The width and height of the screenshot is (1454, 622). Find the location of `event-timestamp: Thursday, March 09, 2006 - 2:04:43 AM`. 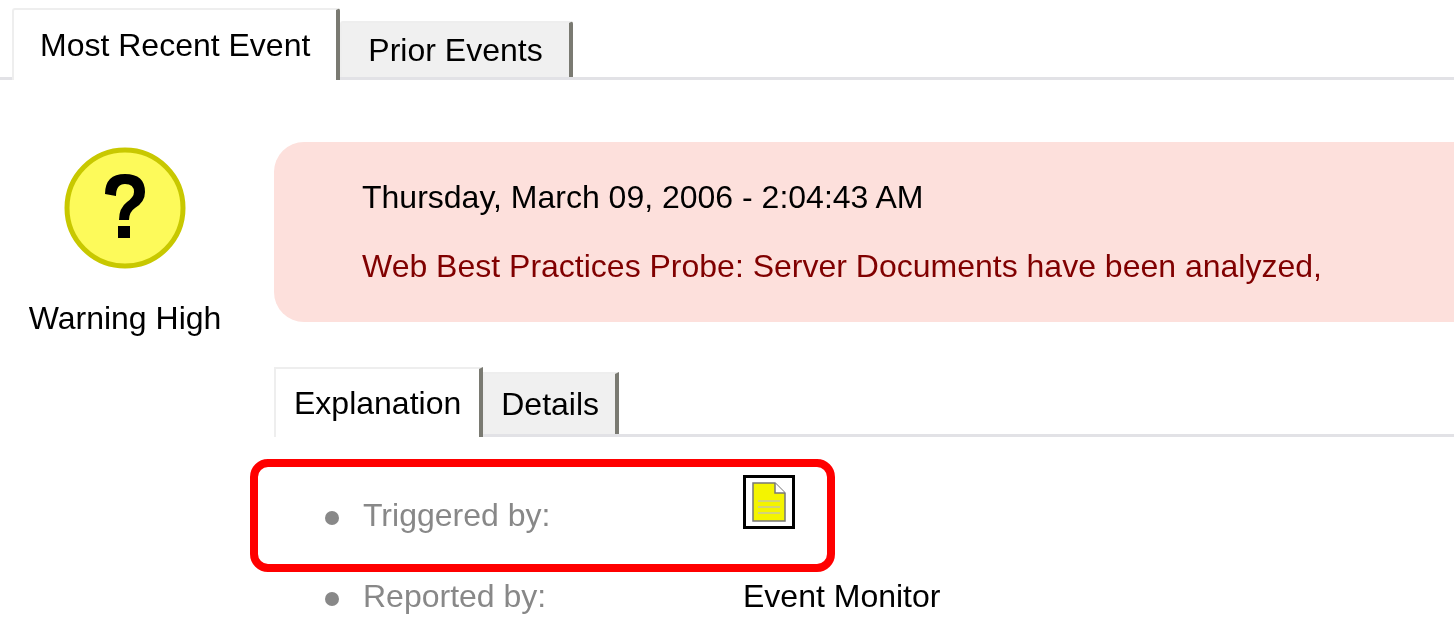

event-timestamp: Thursday, March 09, 2006 - 2:04:43 AM is located at coordinates (643, 197).